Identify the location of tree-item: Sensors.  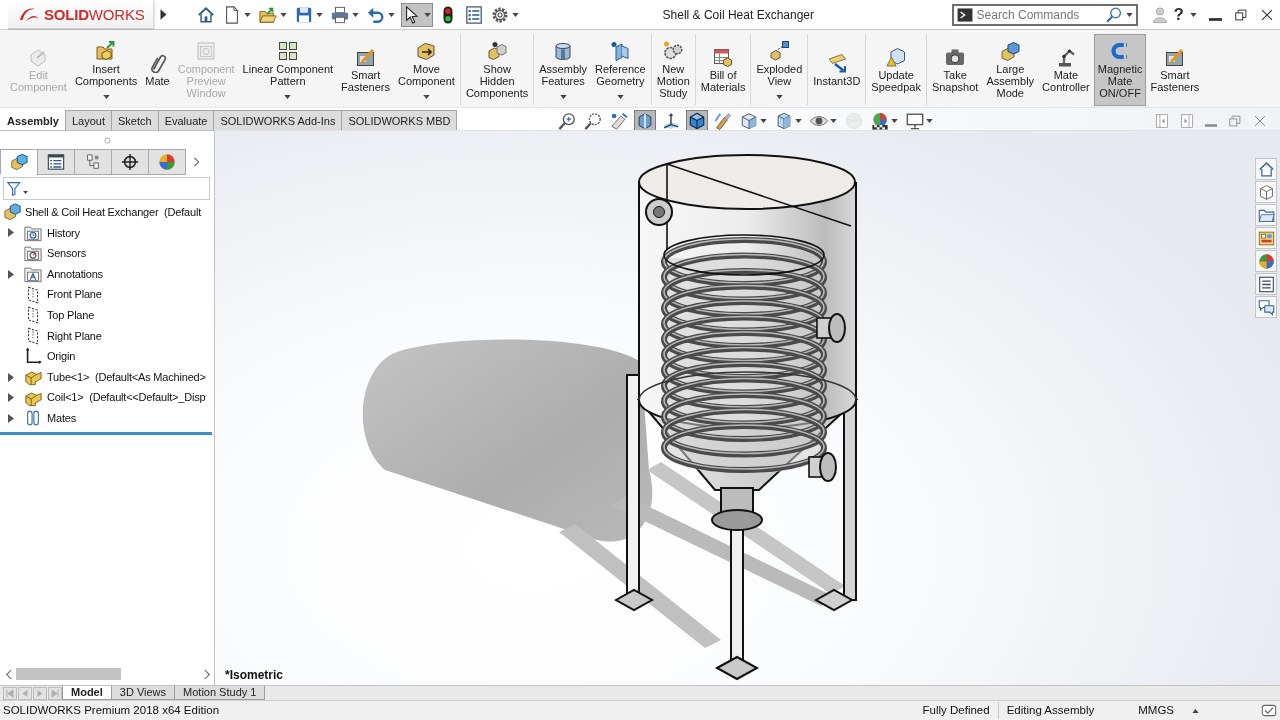
(107, 253).